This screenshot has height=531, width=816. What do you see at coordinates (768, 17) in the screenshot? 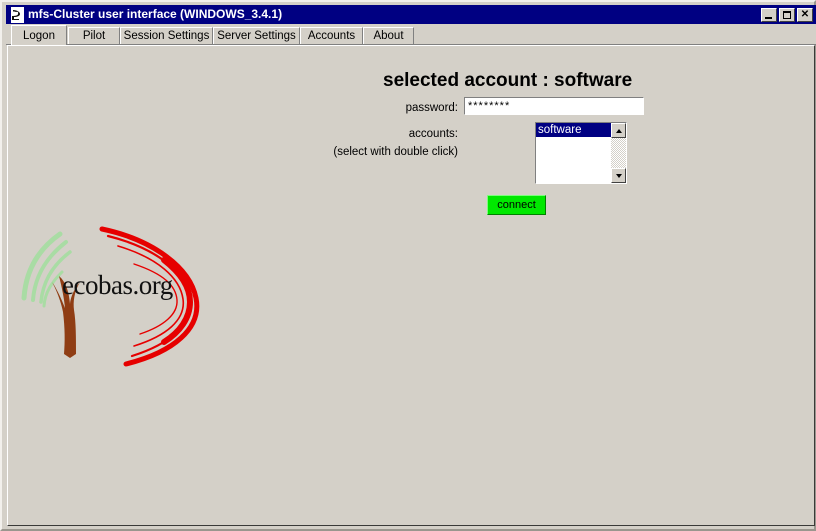
I see `minimize-icon` at bounding box center [768, 17].